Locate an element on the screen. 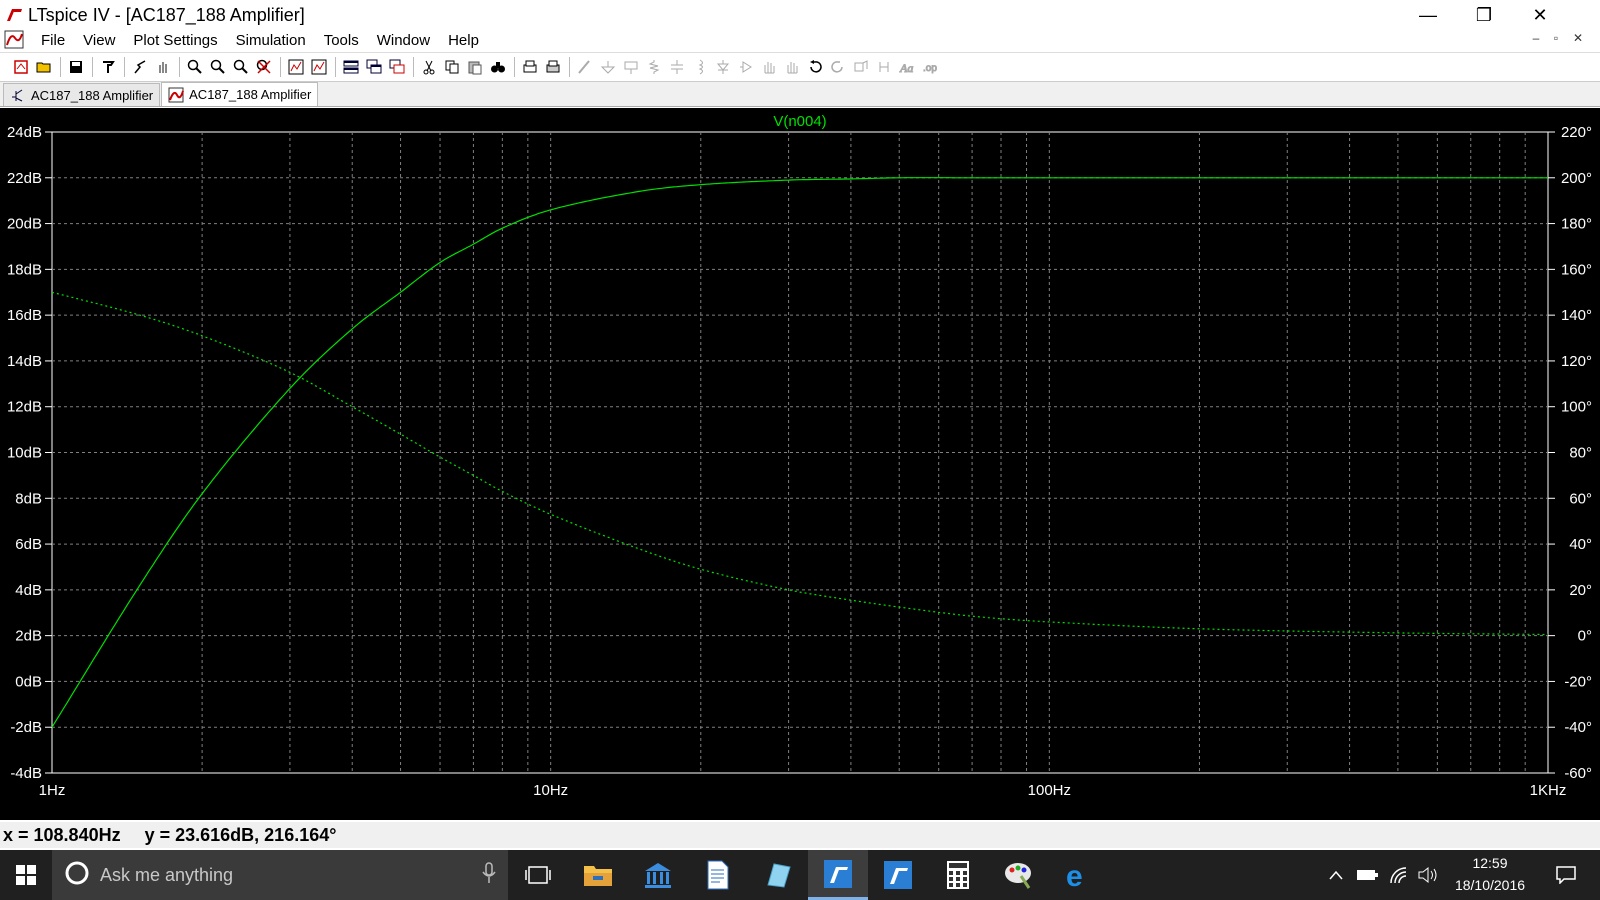 The width and height of the screenshot is (1600, 900). spice-directive-icon: .op is located at coordinates (929, 67).